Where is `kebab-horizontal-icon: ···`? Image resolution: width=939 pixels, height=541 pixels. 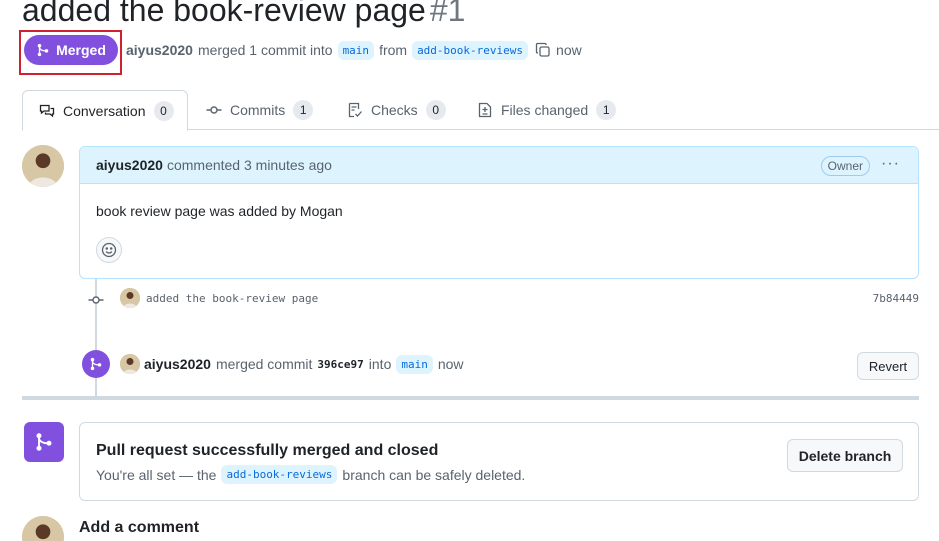 kebab-horizontal-icon: ··· is located at coordinates (890, 164).